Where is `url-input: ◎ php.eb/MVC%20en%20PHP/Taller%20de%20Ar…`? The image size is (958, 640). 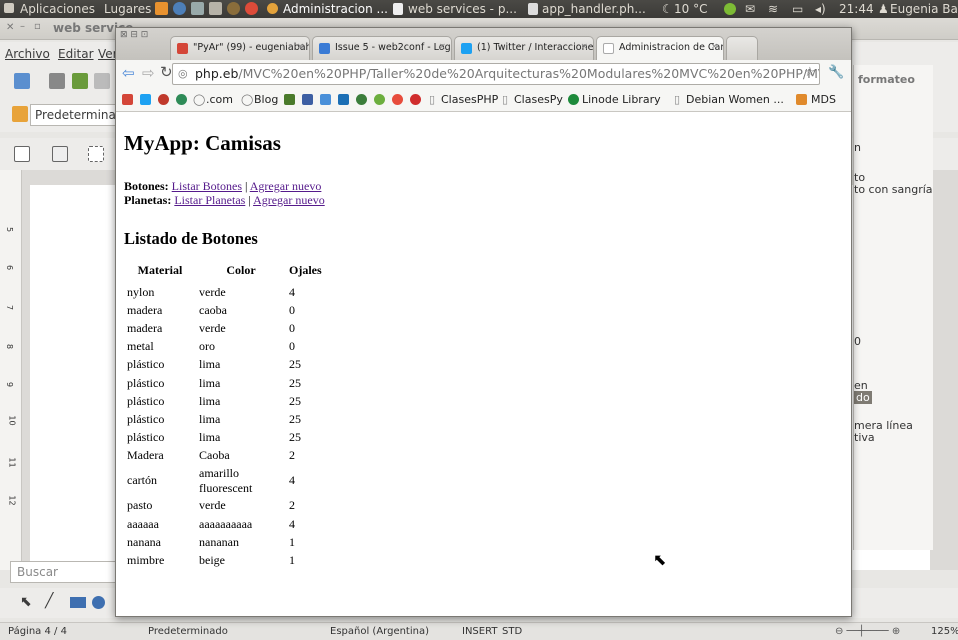
url-input: ◎ php.eb/MVC%20en%20PHP/Taller%20de%20Ar… is located at coordinates (496, 74).